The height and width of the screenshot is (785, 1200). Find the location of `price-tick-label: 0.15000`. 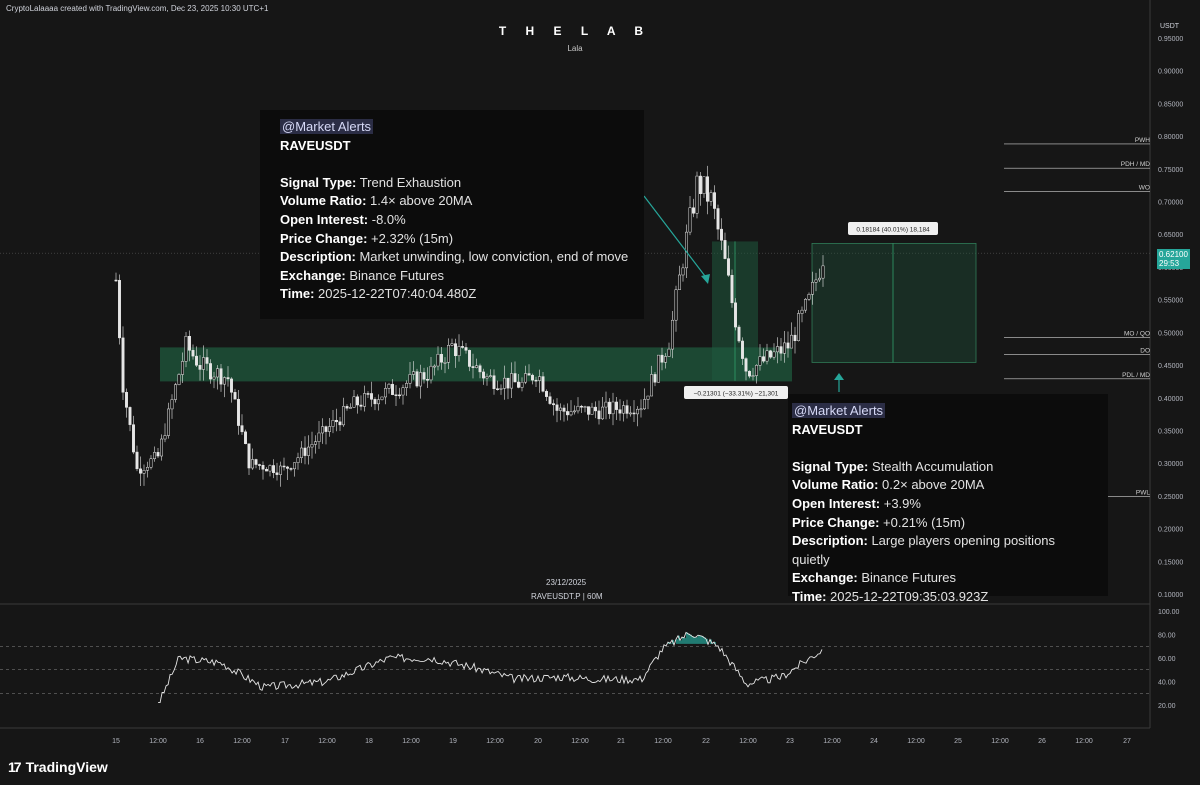

price-tick-label: 0.15000 is located at coordinates (1170, 562).